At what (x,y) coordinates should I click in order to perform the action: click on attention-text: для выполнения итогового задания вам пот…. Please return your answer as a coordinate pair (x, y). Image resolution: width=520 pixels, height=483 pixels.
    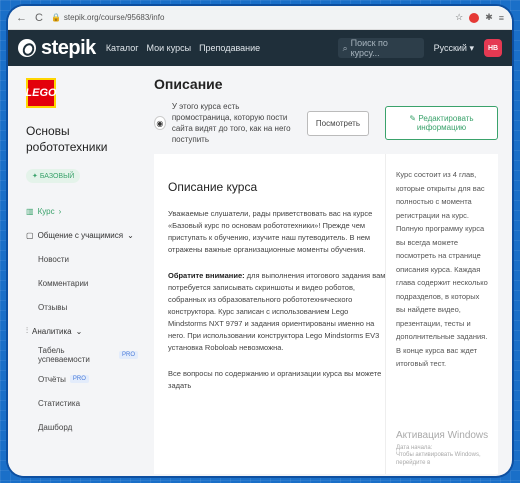
    Looking at the image, I should click on (277, 311).